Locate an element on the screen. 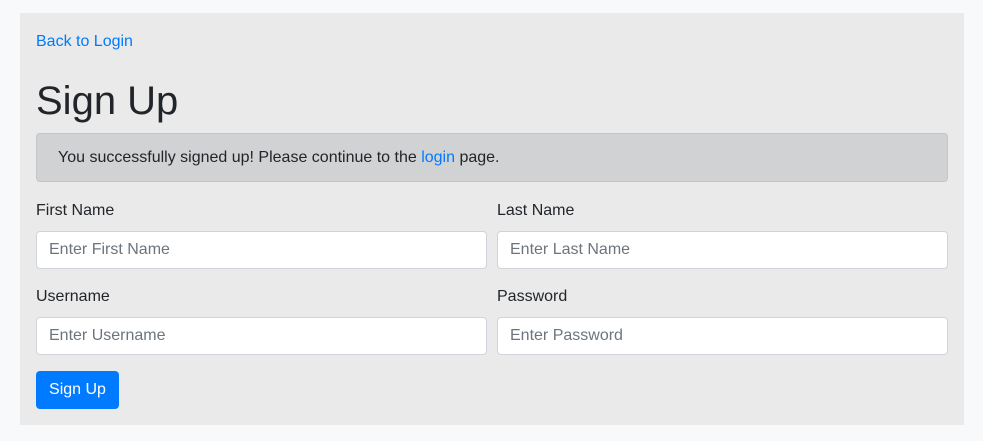  last-name-label: Last Name is located at coordinates (536, 210).